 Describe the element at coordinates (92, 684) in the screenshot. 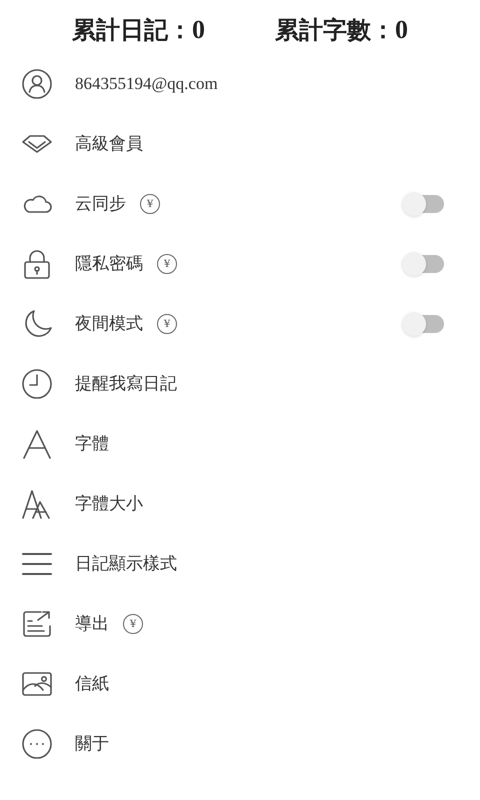

I see `menu-label: 信紙` at that location.